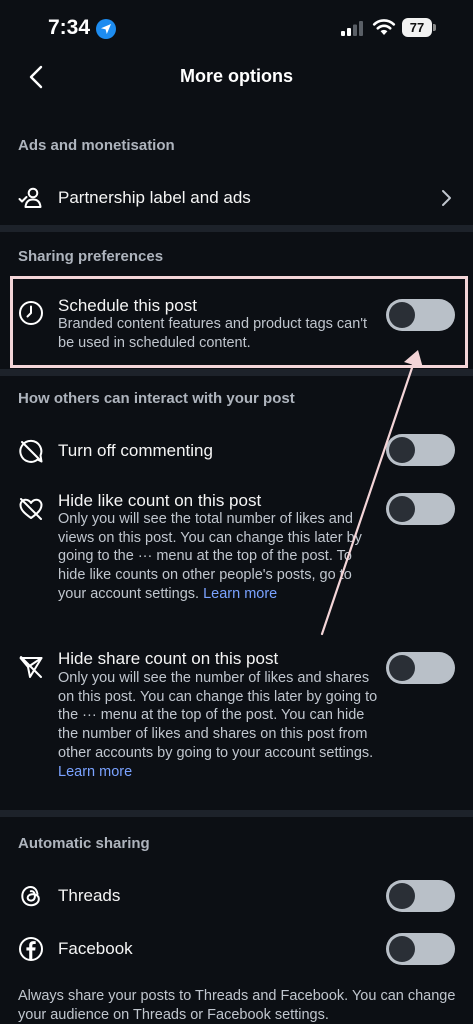 The height and width of the screenshot is (1024, 473). What do you see at coordinates (240, 594) in the screenshot?
I see `like-count-learn-more-link: Learn more` at bounding box center [240, 594].